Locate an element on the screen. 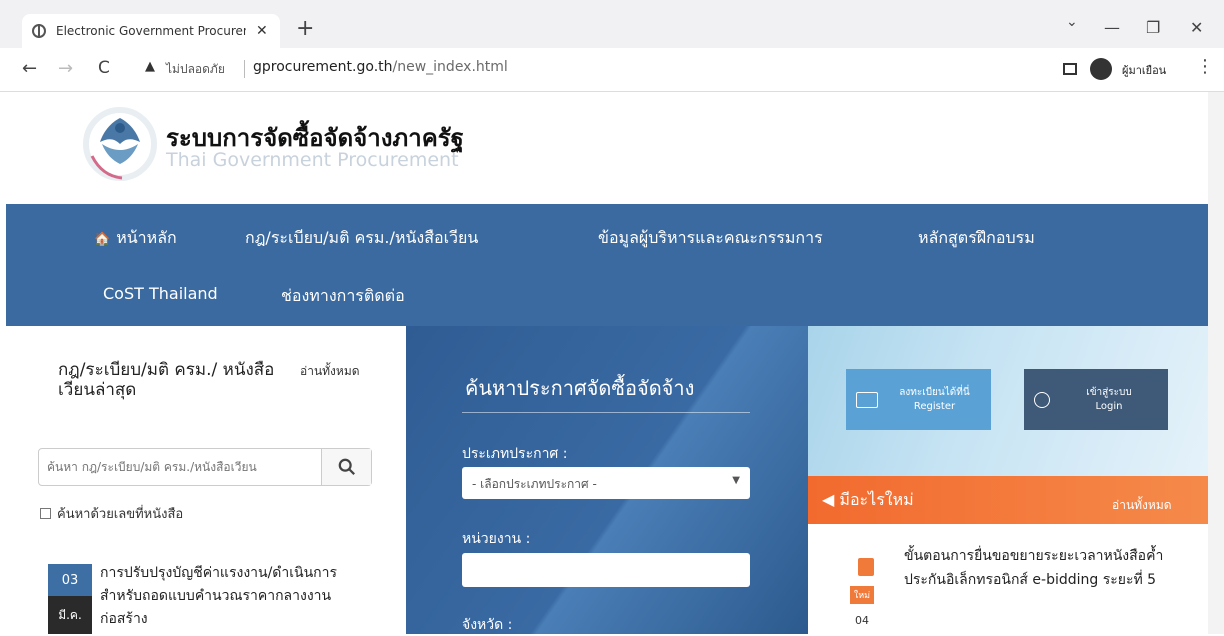  whats-new-date: 04 is located at coordinates (862, 620).